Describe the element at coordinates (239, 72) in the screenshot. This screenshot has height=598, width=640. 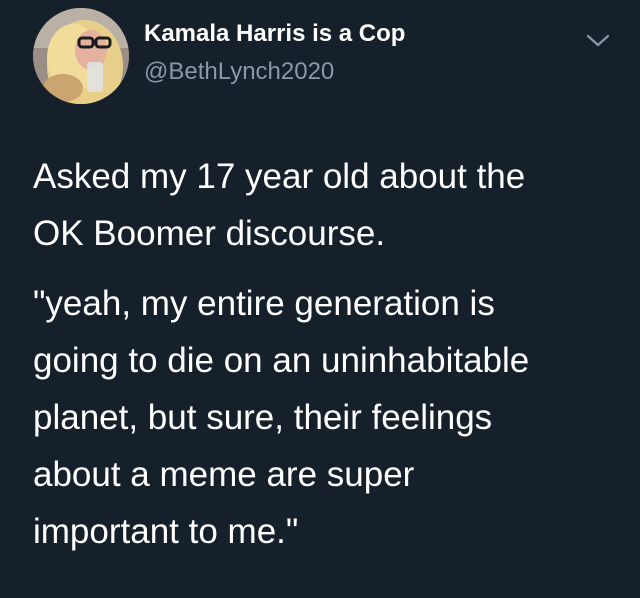
I see `author-handle: @BethLynch2020` at that location.